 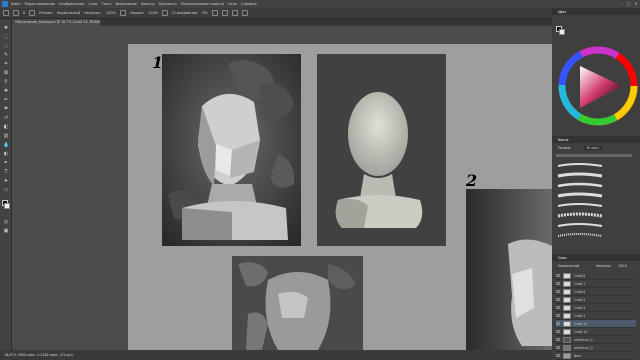 What do you see at coordinates (6, 28) in the screenshot?
I see `move-tool-icon: ✥` at bounding box center [6, 28].